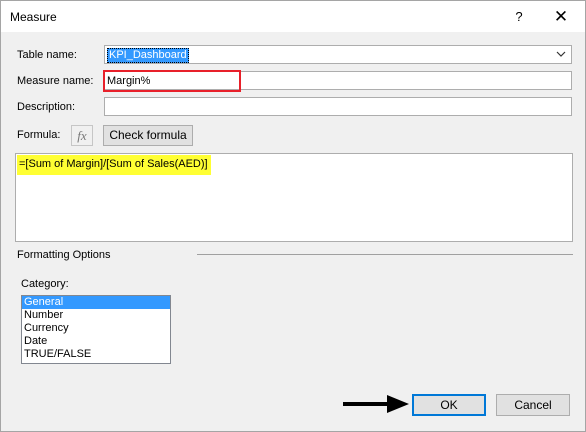 Image resolution: width=586 pixels, height=432 pixels. Describe the element at coordinates (385, 254) in the screenshot. I see `section-divider` at that location.